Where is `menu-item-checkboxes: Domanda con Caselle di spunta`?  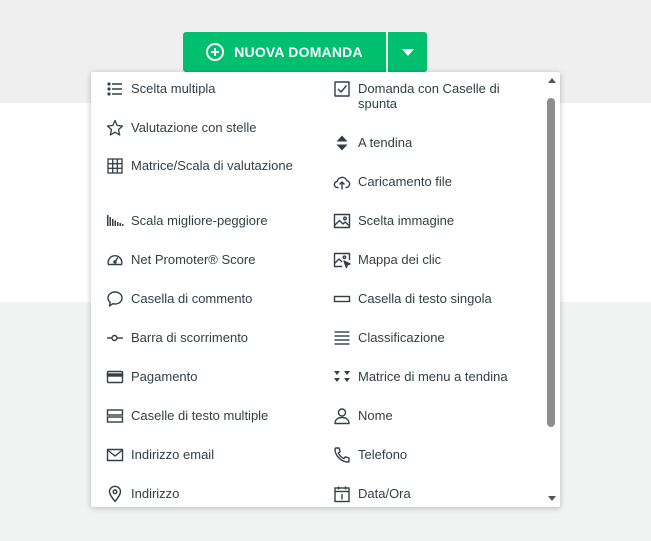
menu-item-checkboxes: Domanda con Caselle di spunta is located at coordinates (420, 96).